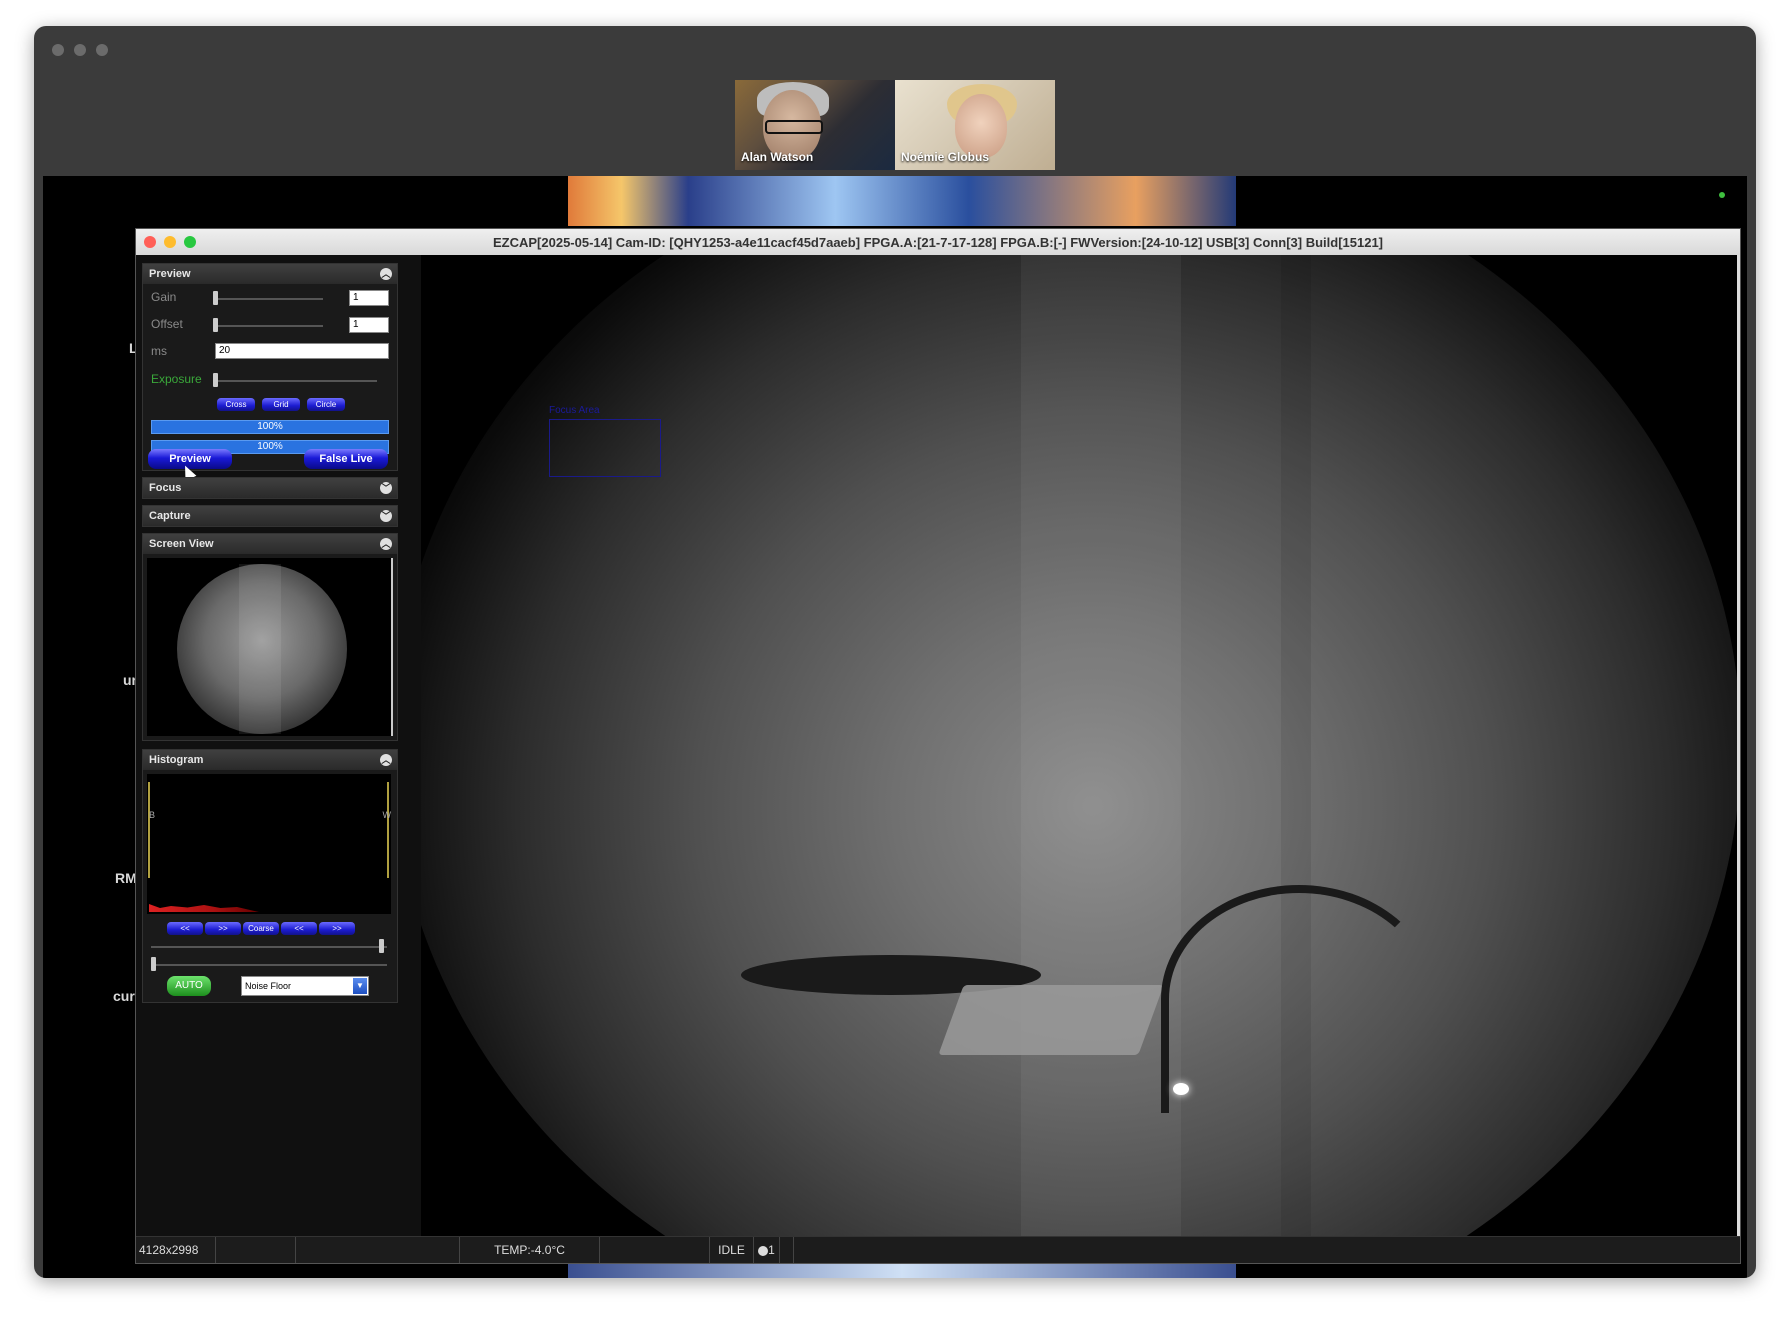  What do you see at coordinates (1299, 999) in the screenshot?
I see `image-cable` at bounding box center [1299, 999].